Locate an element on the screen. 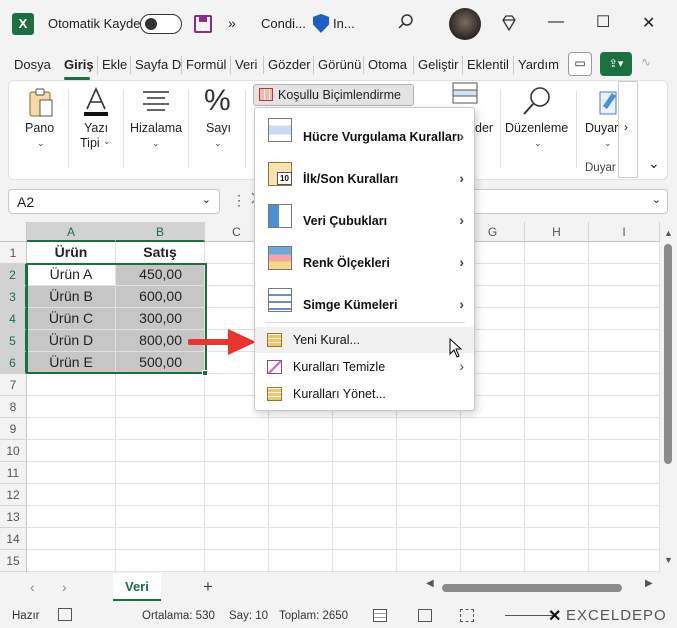  alignment-icon is located at coordinates (156, 102).